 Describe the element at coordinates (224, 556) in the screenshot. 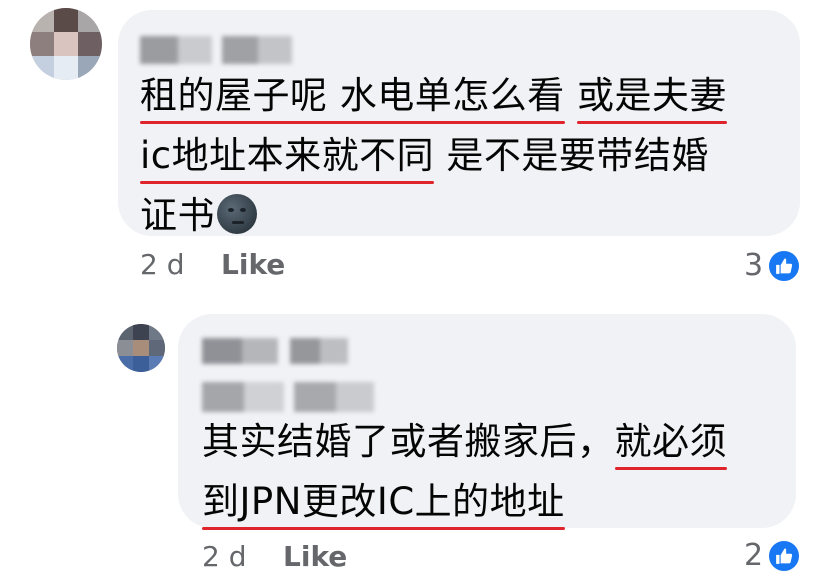

I see `reply-timestamp: 2 d` at that location.